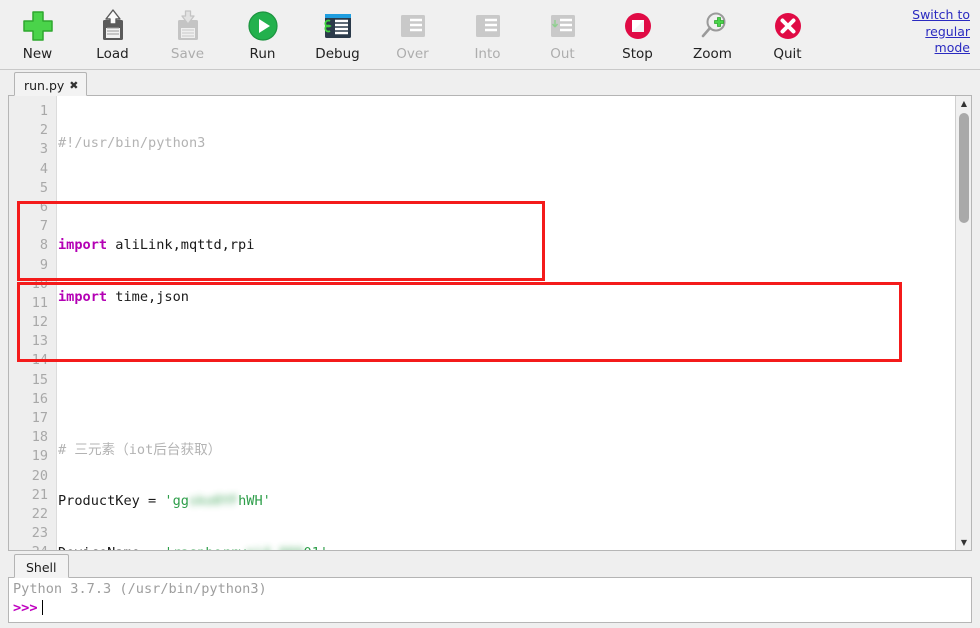  Describe the element at coordinates (490, 600) in the screenshot. I see `shell-output: Python 3.7.3 (/usr/bin/python3) >>>` at that location.